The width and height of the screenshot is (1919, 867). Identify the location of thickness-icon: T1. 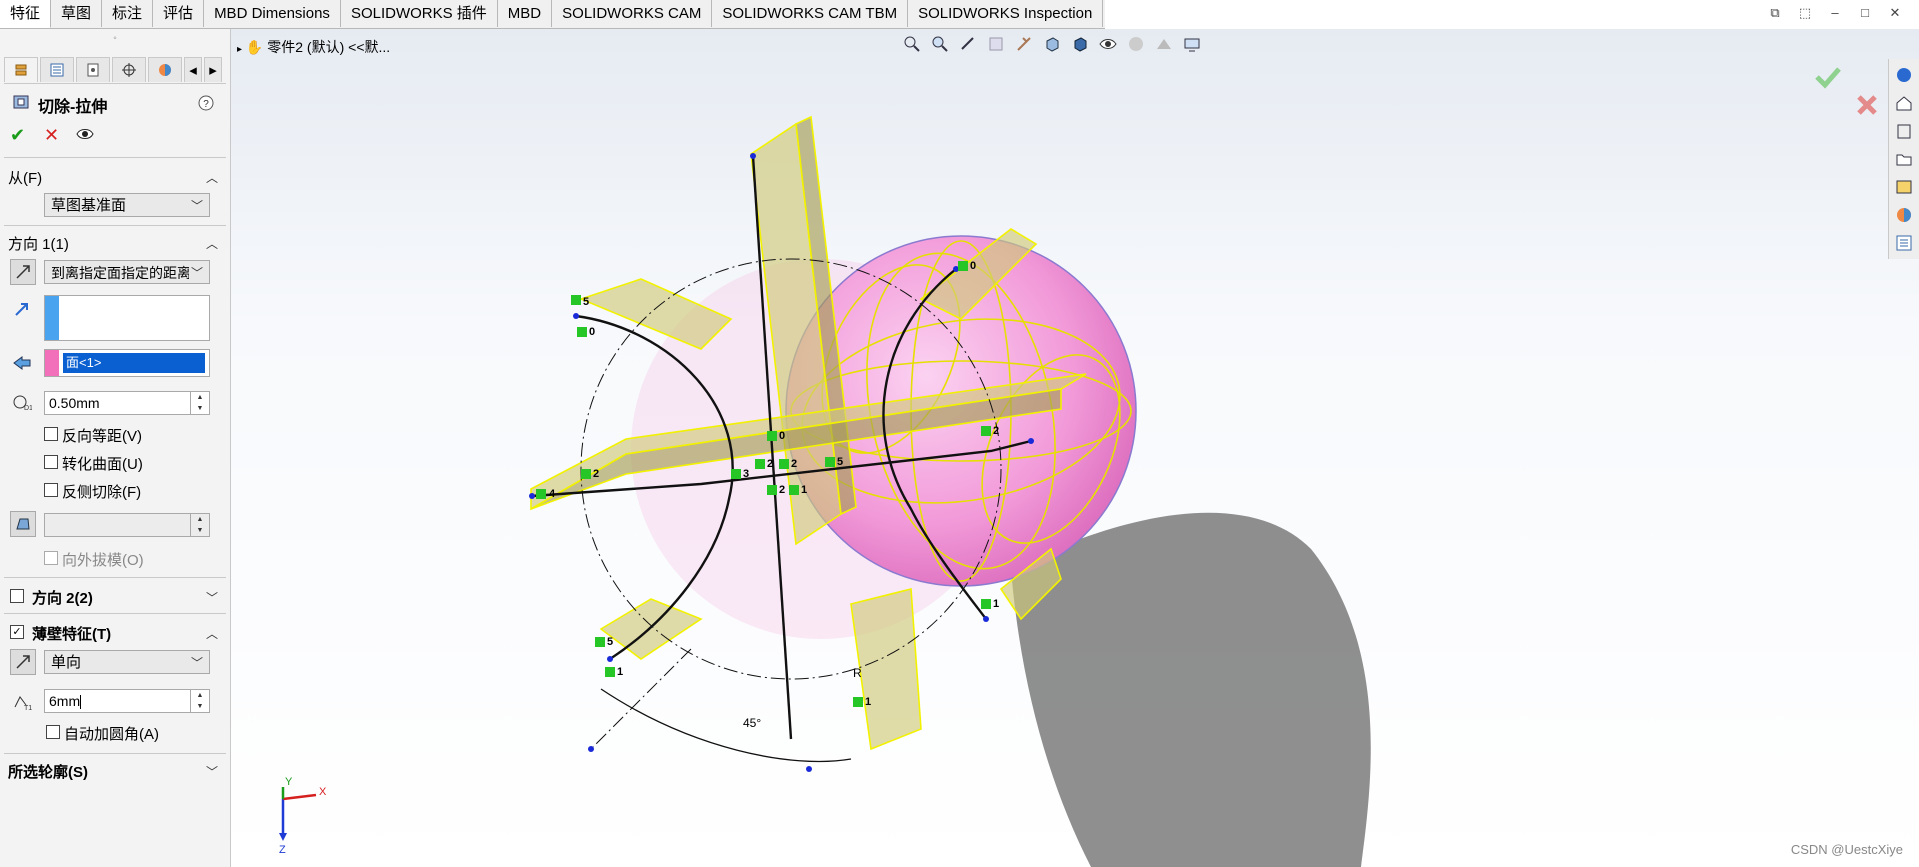
(23, 703).